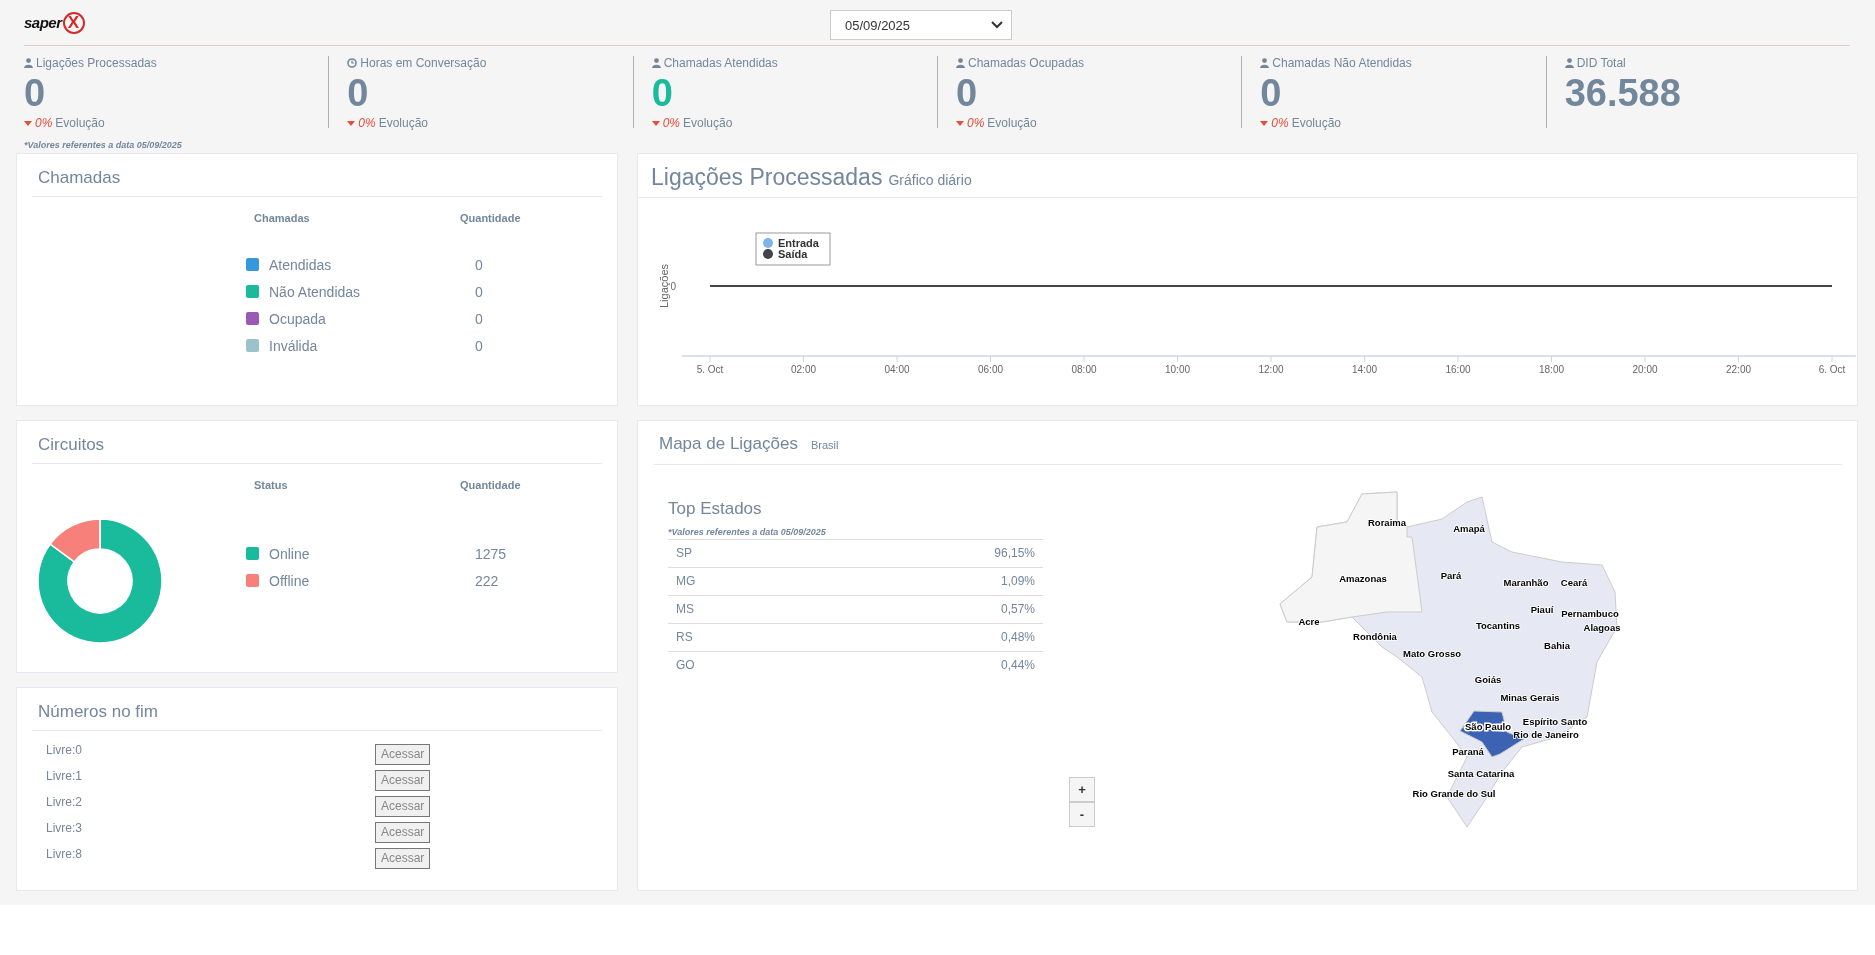 This screenshot has width=1875, height=955. Describe the element at coordinates (317, 442) in the screenshot. I see `panel-title: Circuitos` at that location.